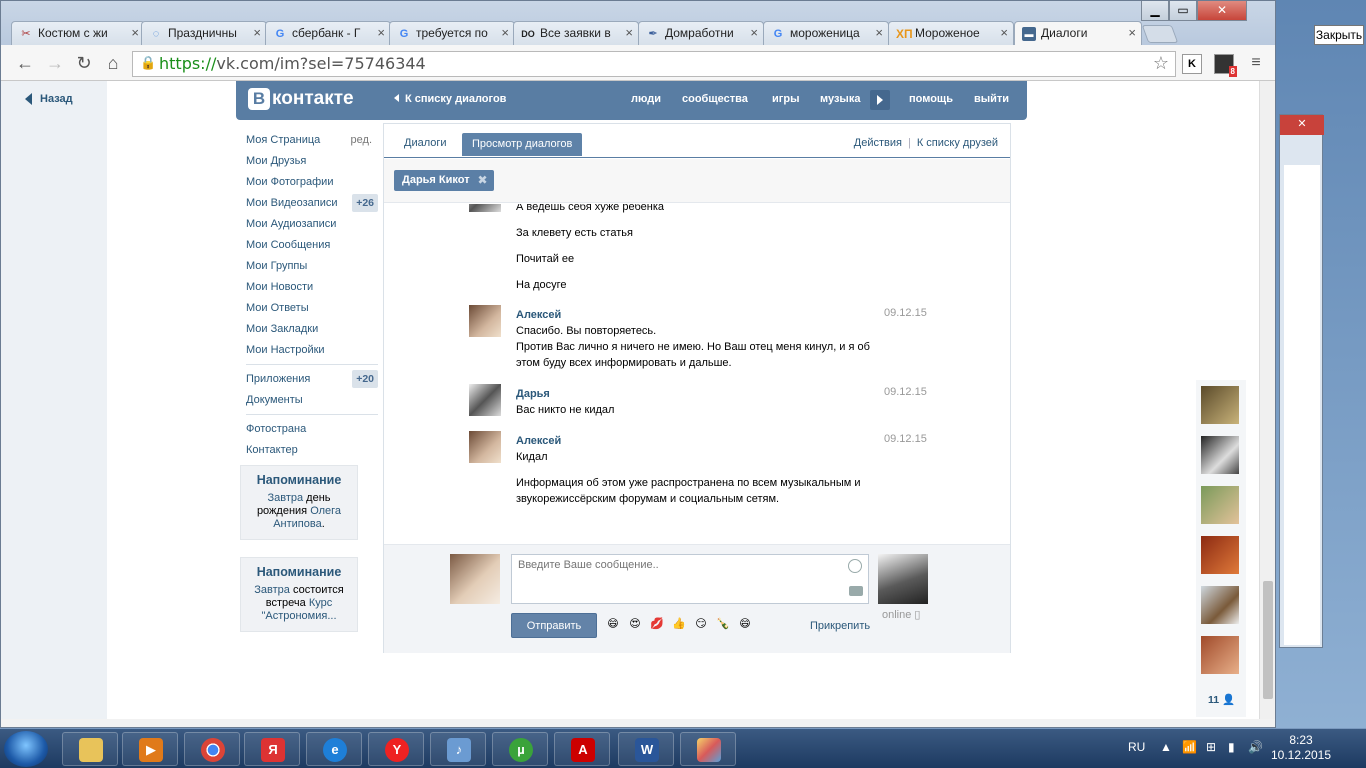 This screenshot has width=1366, height=768. Describe the element at coordinates (554, 625) in the screenshot. I see `send-button: Отправить` at that location.